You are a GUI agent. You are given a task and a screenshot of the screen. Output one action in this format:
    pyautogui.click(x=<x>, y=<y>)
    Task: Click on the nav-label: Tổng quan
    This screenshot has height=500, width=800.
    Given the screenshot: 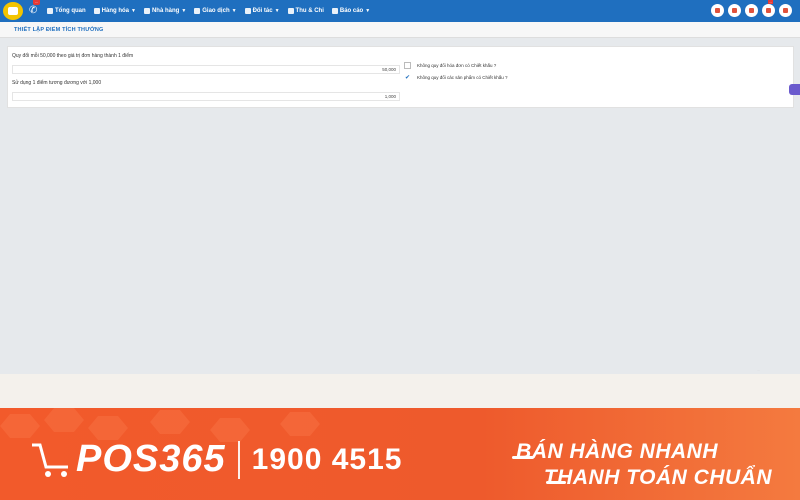 What is the action you would take?
    pyautogui.click(x=70, y=11)
    